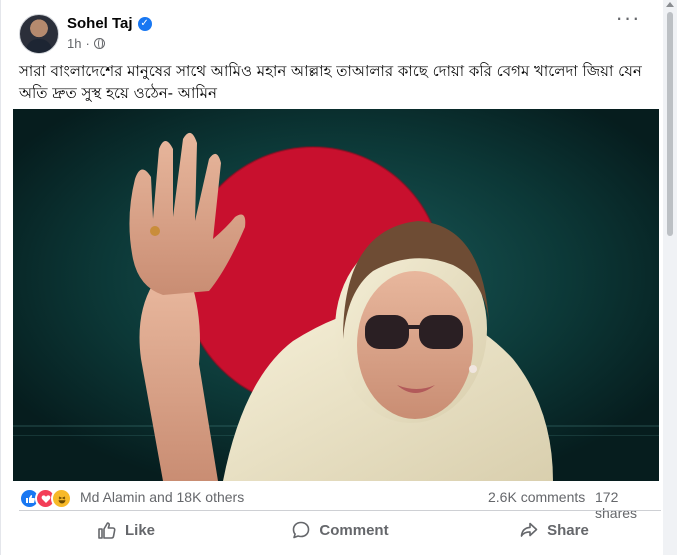 The image size is (679, 555). I want to click on reactors-text: Md Alamin and 18K others, so click(162, 497).